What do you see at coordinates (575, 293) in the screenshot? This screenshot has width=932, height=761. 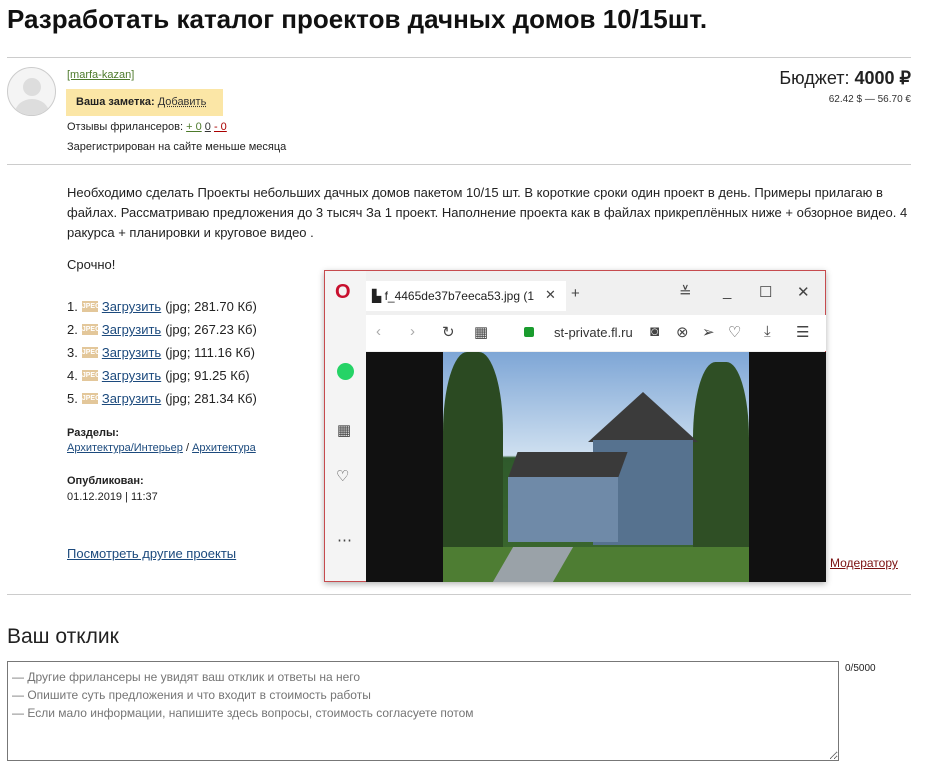 I see `new-tab-icon: +` at bounding box center [575, 293].